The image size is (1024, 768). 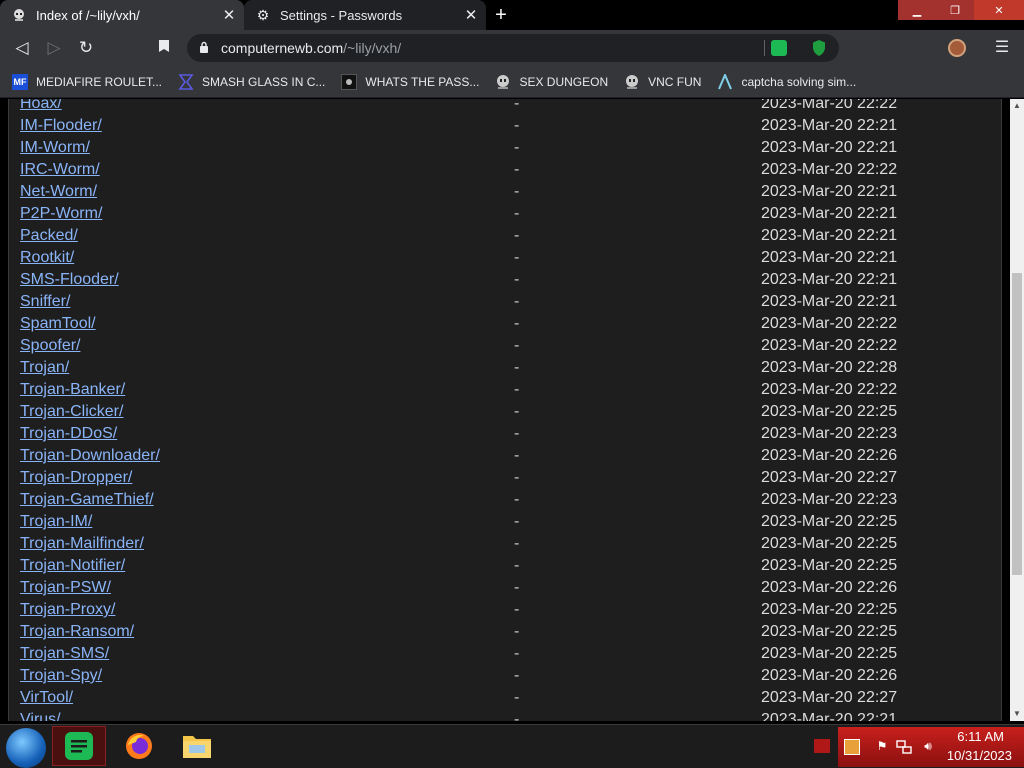 I want to click on bookmark-sex-dungeon: SEX DUNGEON, so click(x=551, y=82).